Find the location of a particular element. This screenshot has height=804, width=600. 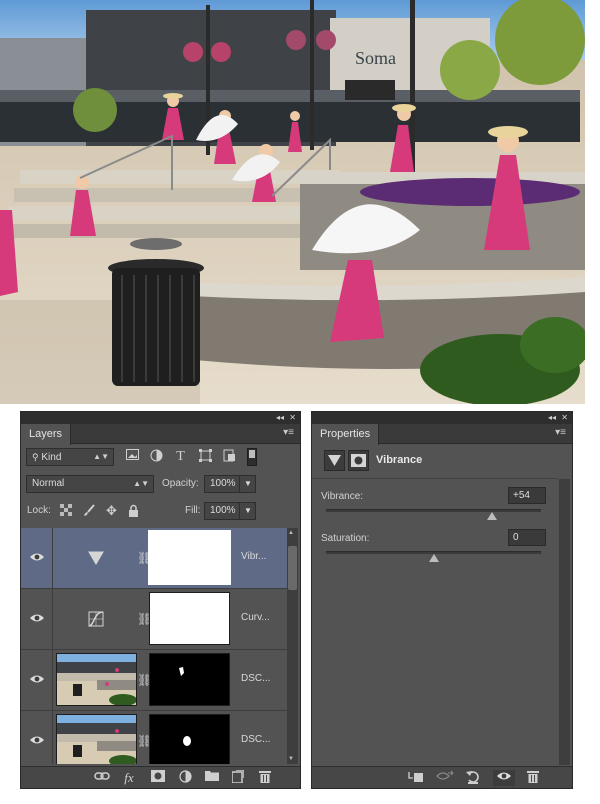

new-layer-icon is located at coordinates (238, 777).